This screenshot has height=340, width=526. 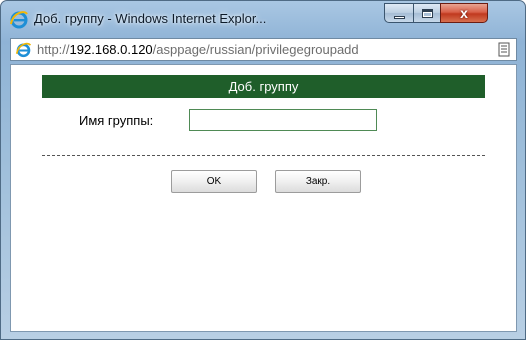 What do you see at coordinates (263, 86) in the screenshot?
I see `form-header: Доб. группу` at bounding box center [263, 86].